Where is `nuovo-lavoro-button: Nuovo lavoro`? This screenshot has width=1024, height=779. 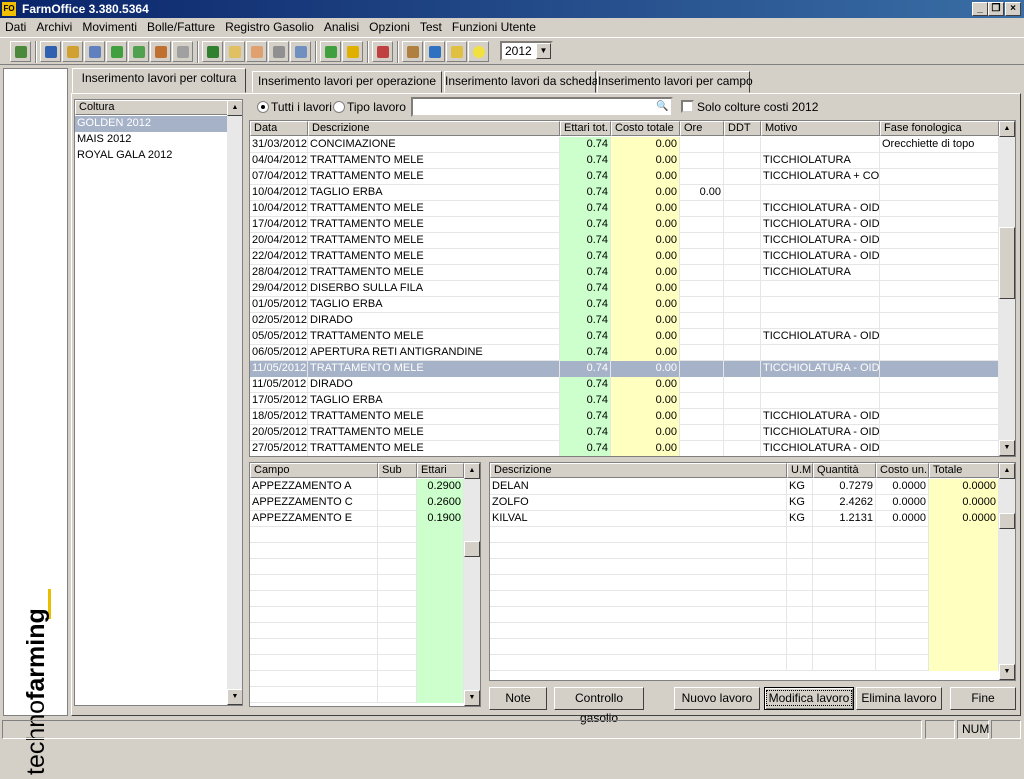 nuovo-lavoro-button: Nuovo lavoro is located at coordinates (717, 698).